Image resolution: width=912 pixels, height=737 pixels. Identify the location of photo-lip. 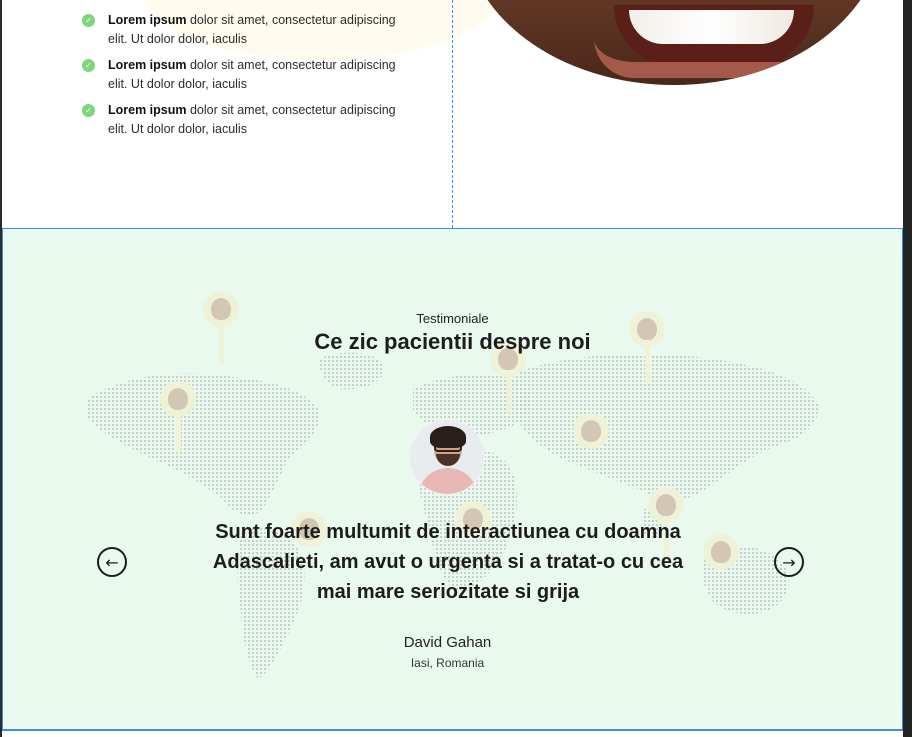
(714, 58).